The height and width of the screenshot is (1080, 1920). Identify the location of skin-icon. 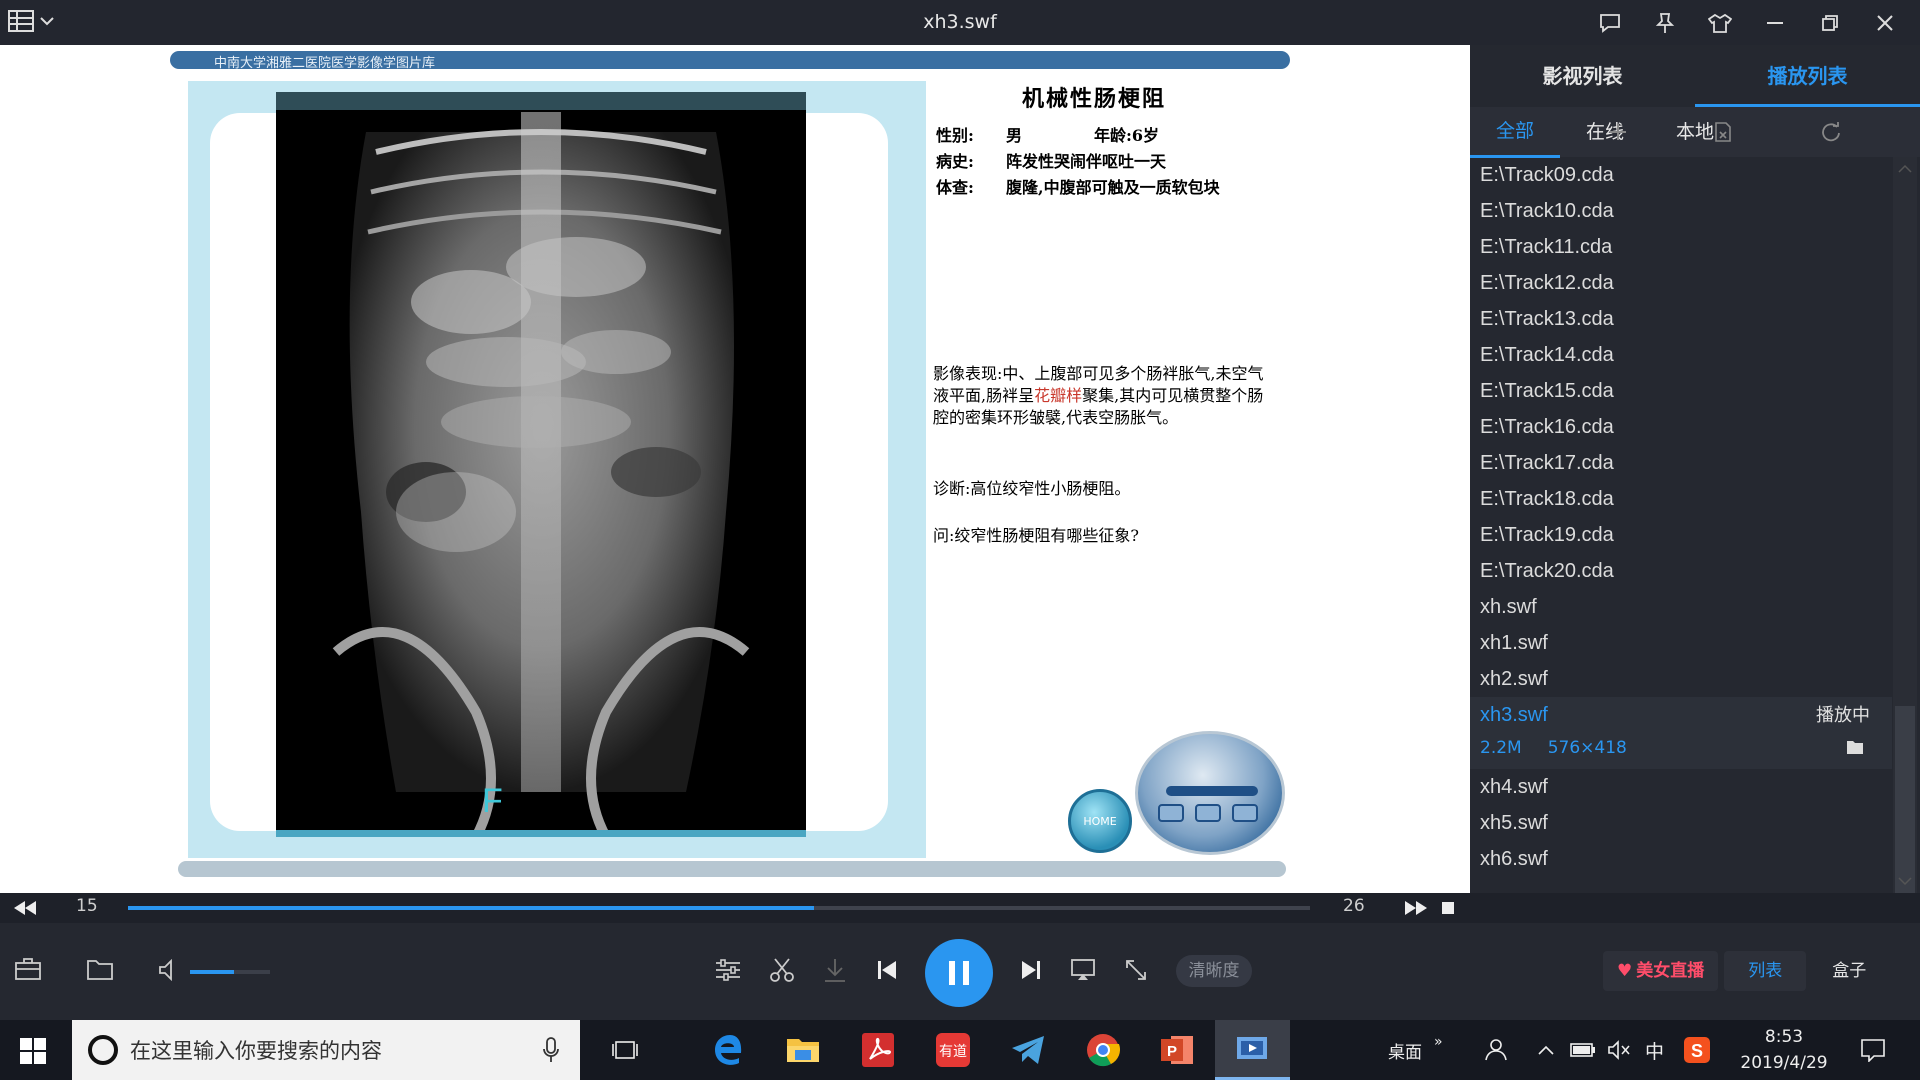
(1719, 22).